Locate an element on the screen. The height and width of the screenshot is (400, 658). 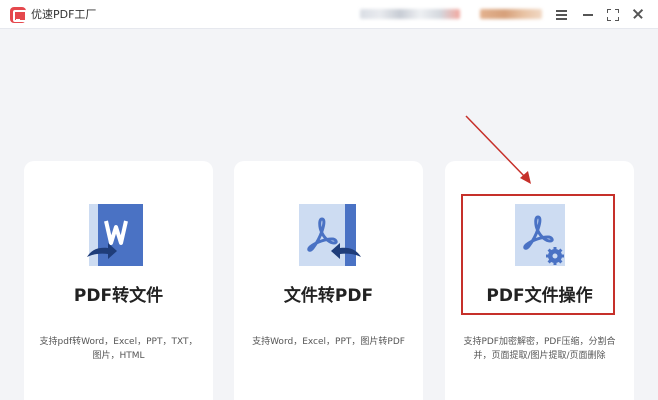
maximize-icon is located at coordinates (613, 14).